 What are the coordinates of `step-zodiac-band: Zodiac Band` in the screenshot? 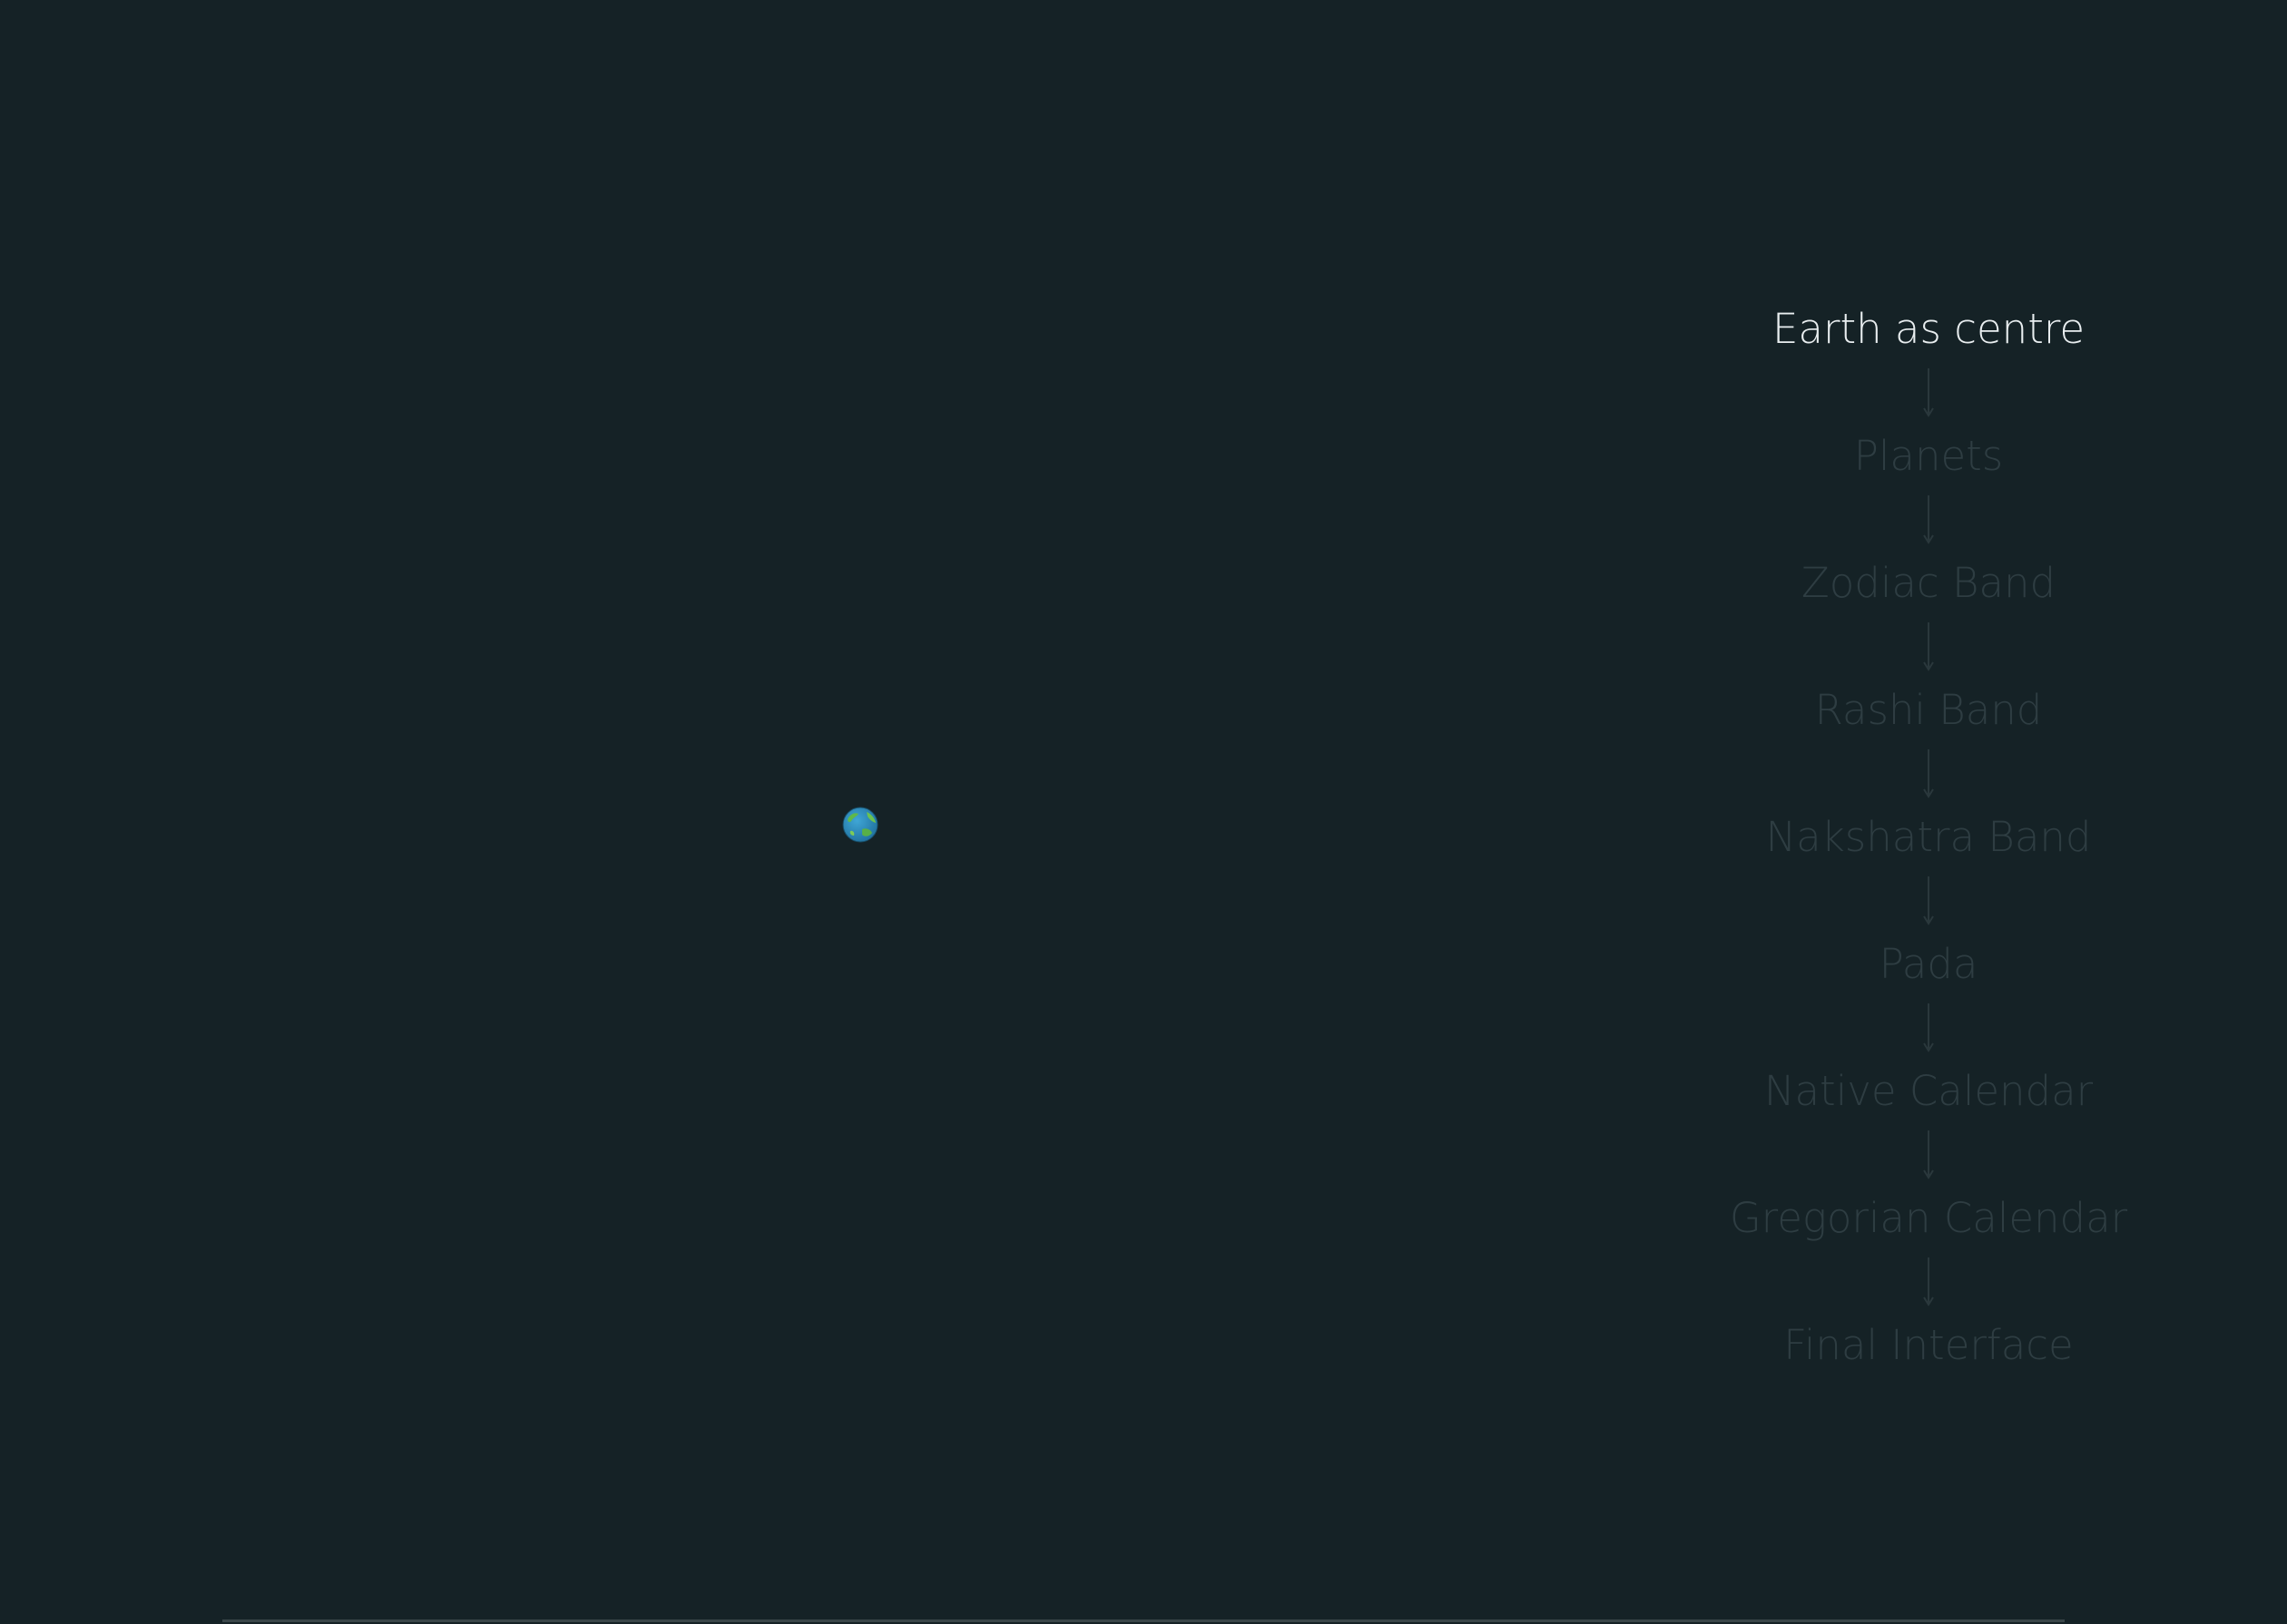 It's located at (1928, 583).